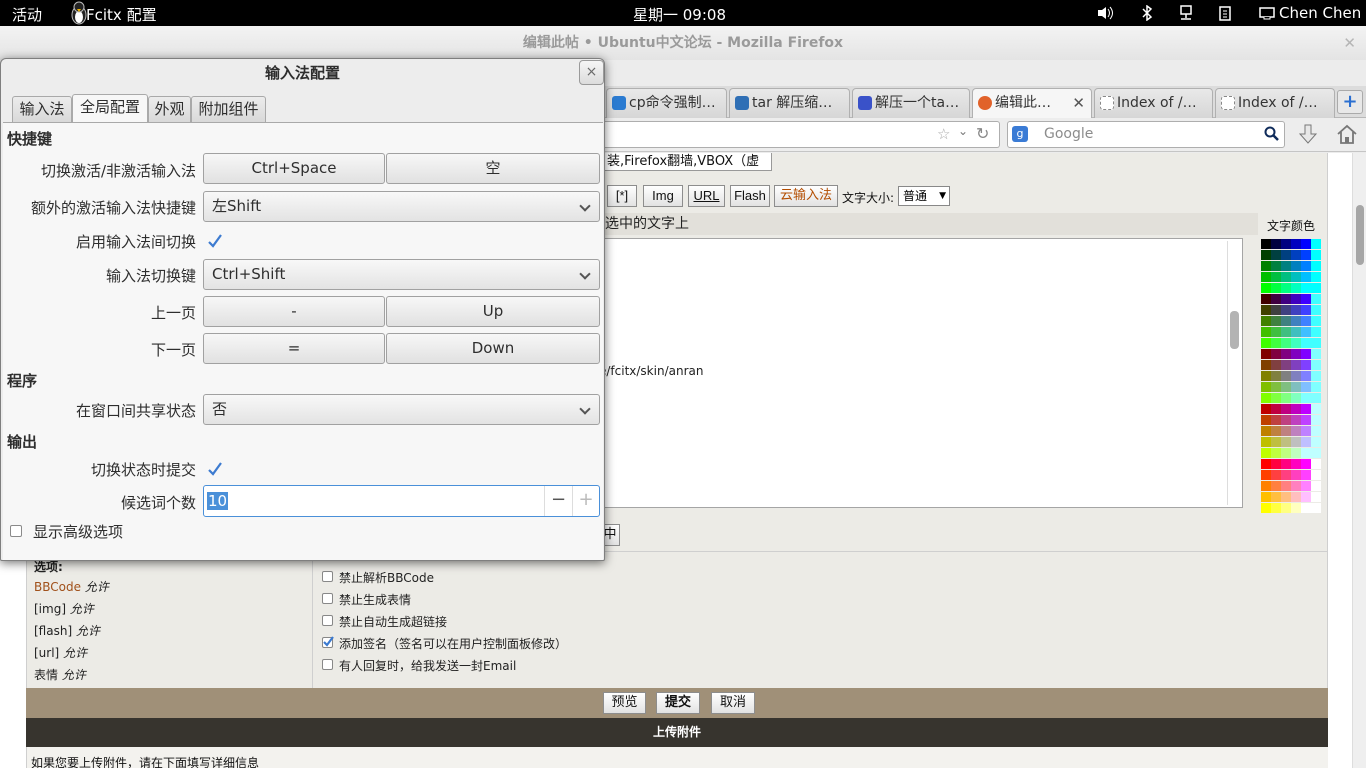 This screenshot has height=768, width=1366. What do you see at coordinates (1267, 13) in the screenshot?
I see `user-icon` at bounding box center [1267, 13].